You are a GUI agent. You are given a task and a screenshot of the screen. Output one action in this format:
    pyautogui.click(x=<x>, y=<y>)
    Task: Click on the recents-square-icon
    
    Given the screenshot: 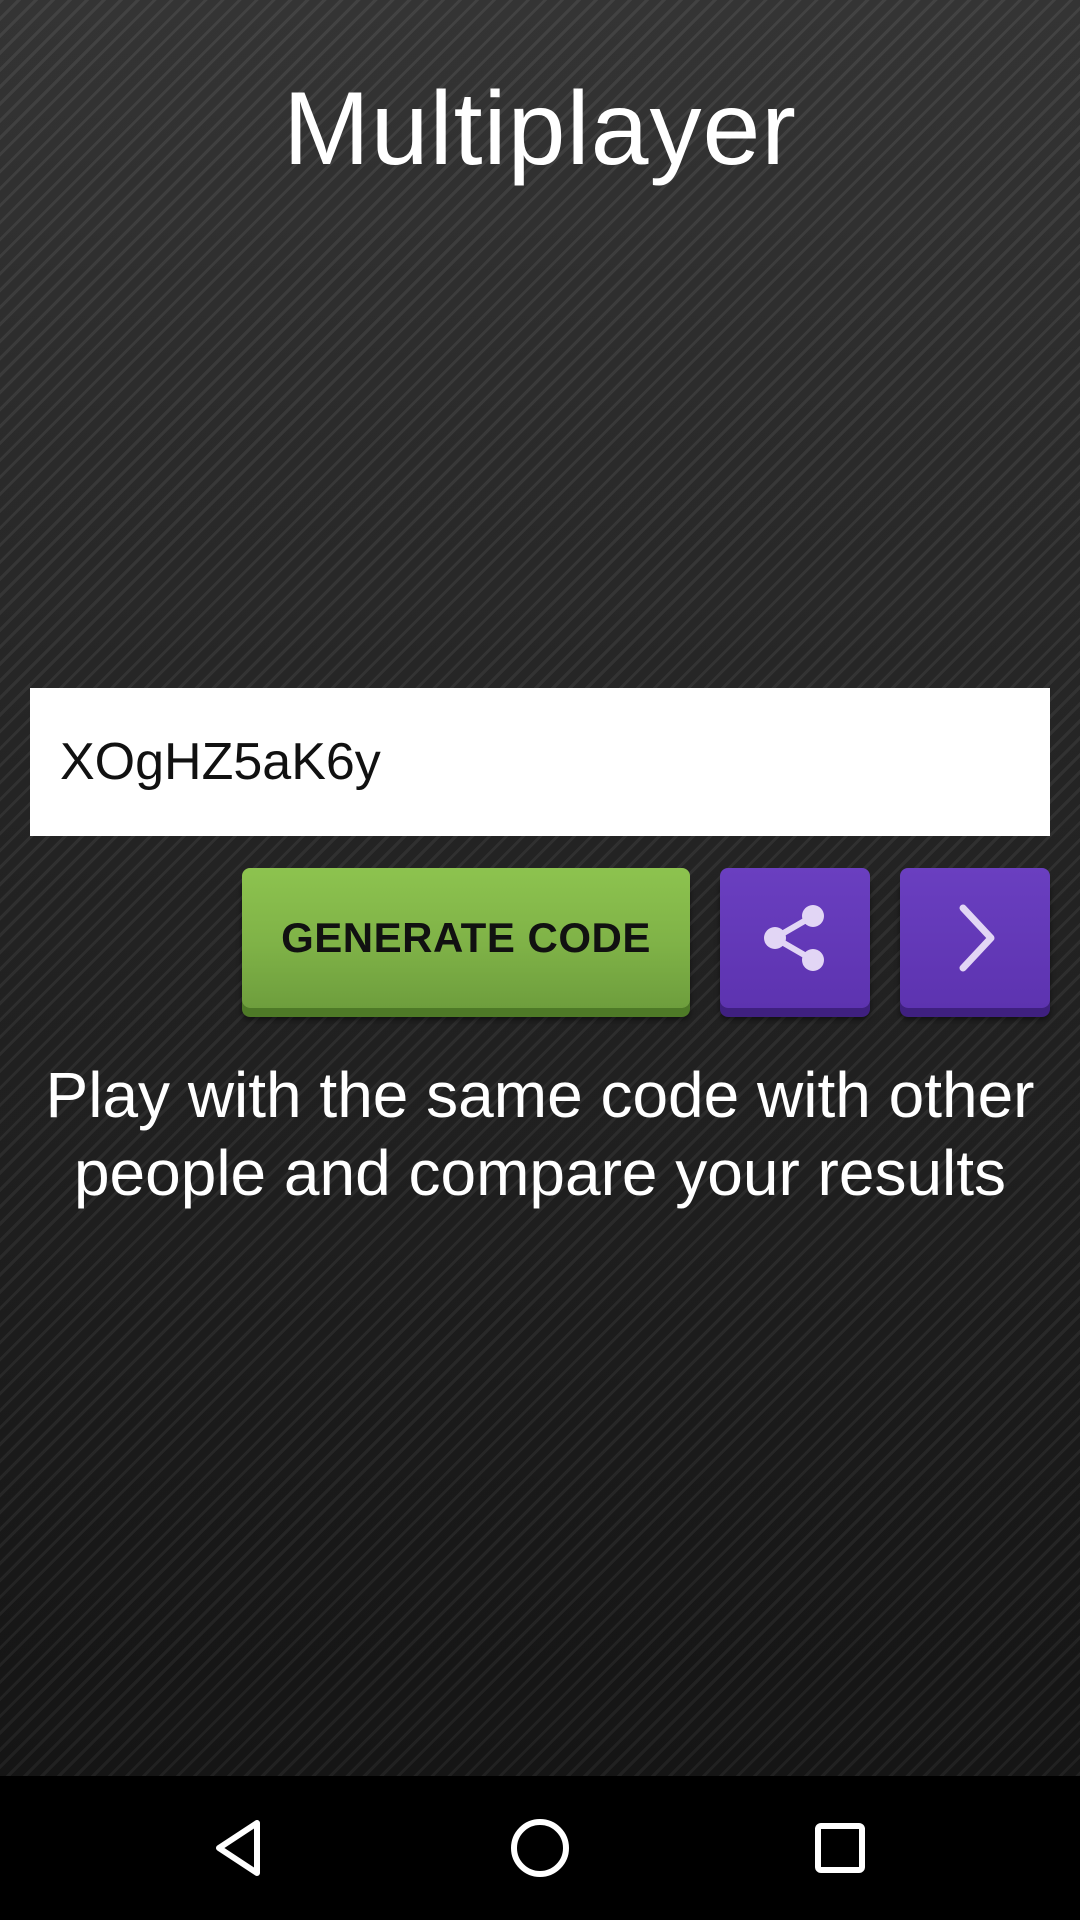 What is the action you would take?
    pyautogui.click(x=840, y=1848)
    